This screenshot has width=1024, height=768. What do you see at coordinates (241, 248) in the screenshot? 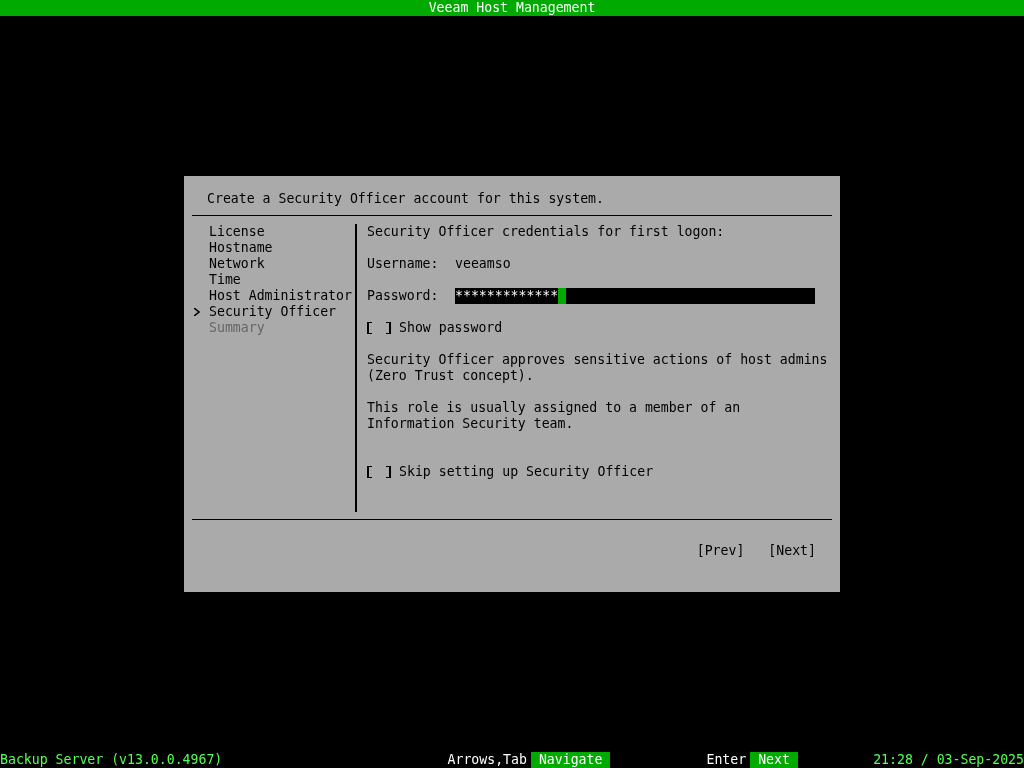
I see `step-item: Hostname` at bounding box center [241, 248].